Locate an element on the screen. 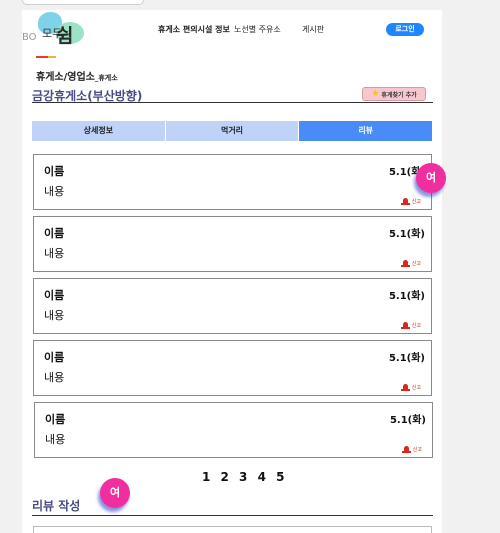 The height and width of the screenshot is (533, 500). tab-food: 먹거리 is located at coordinates (232, 131).